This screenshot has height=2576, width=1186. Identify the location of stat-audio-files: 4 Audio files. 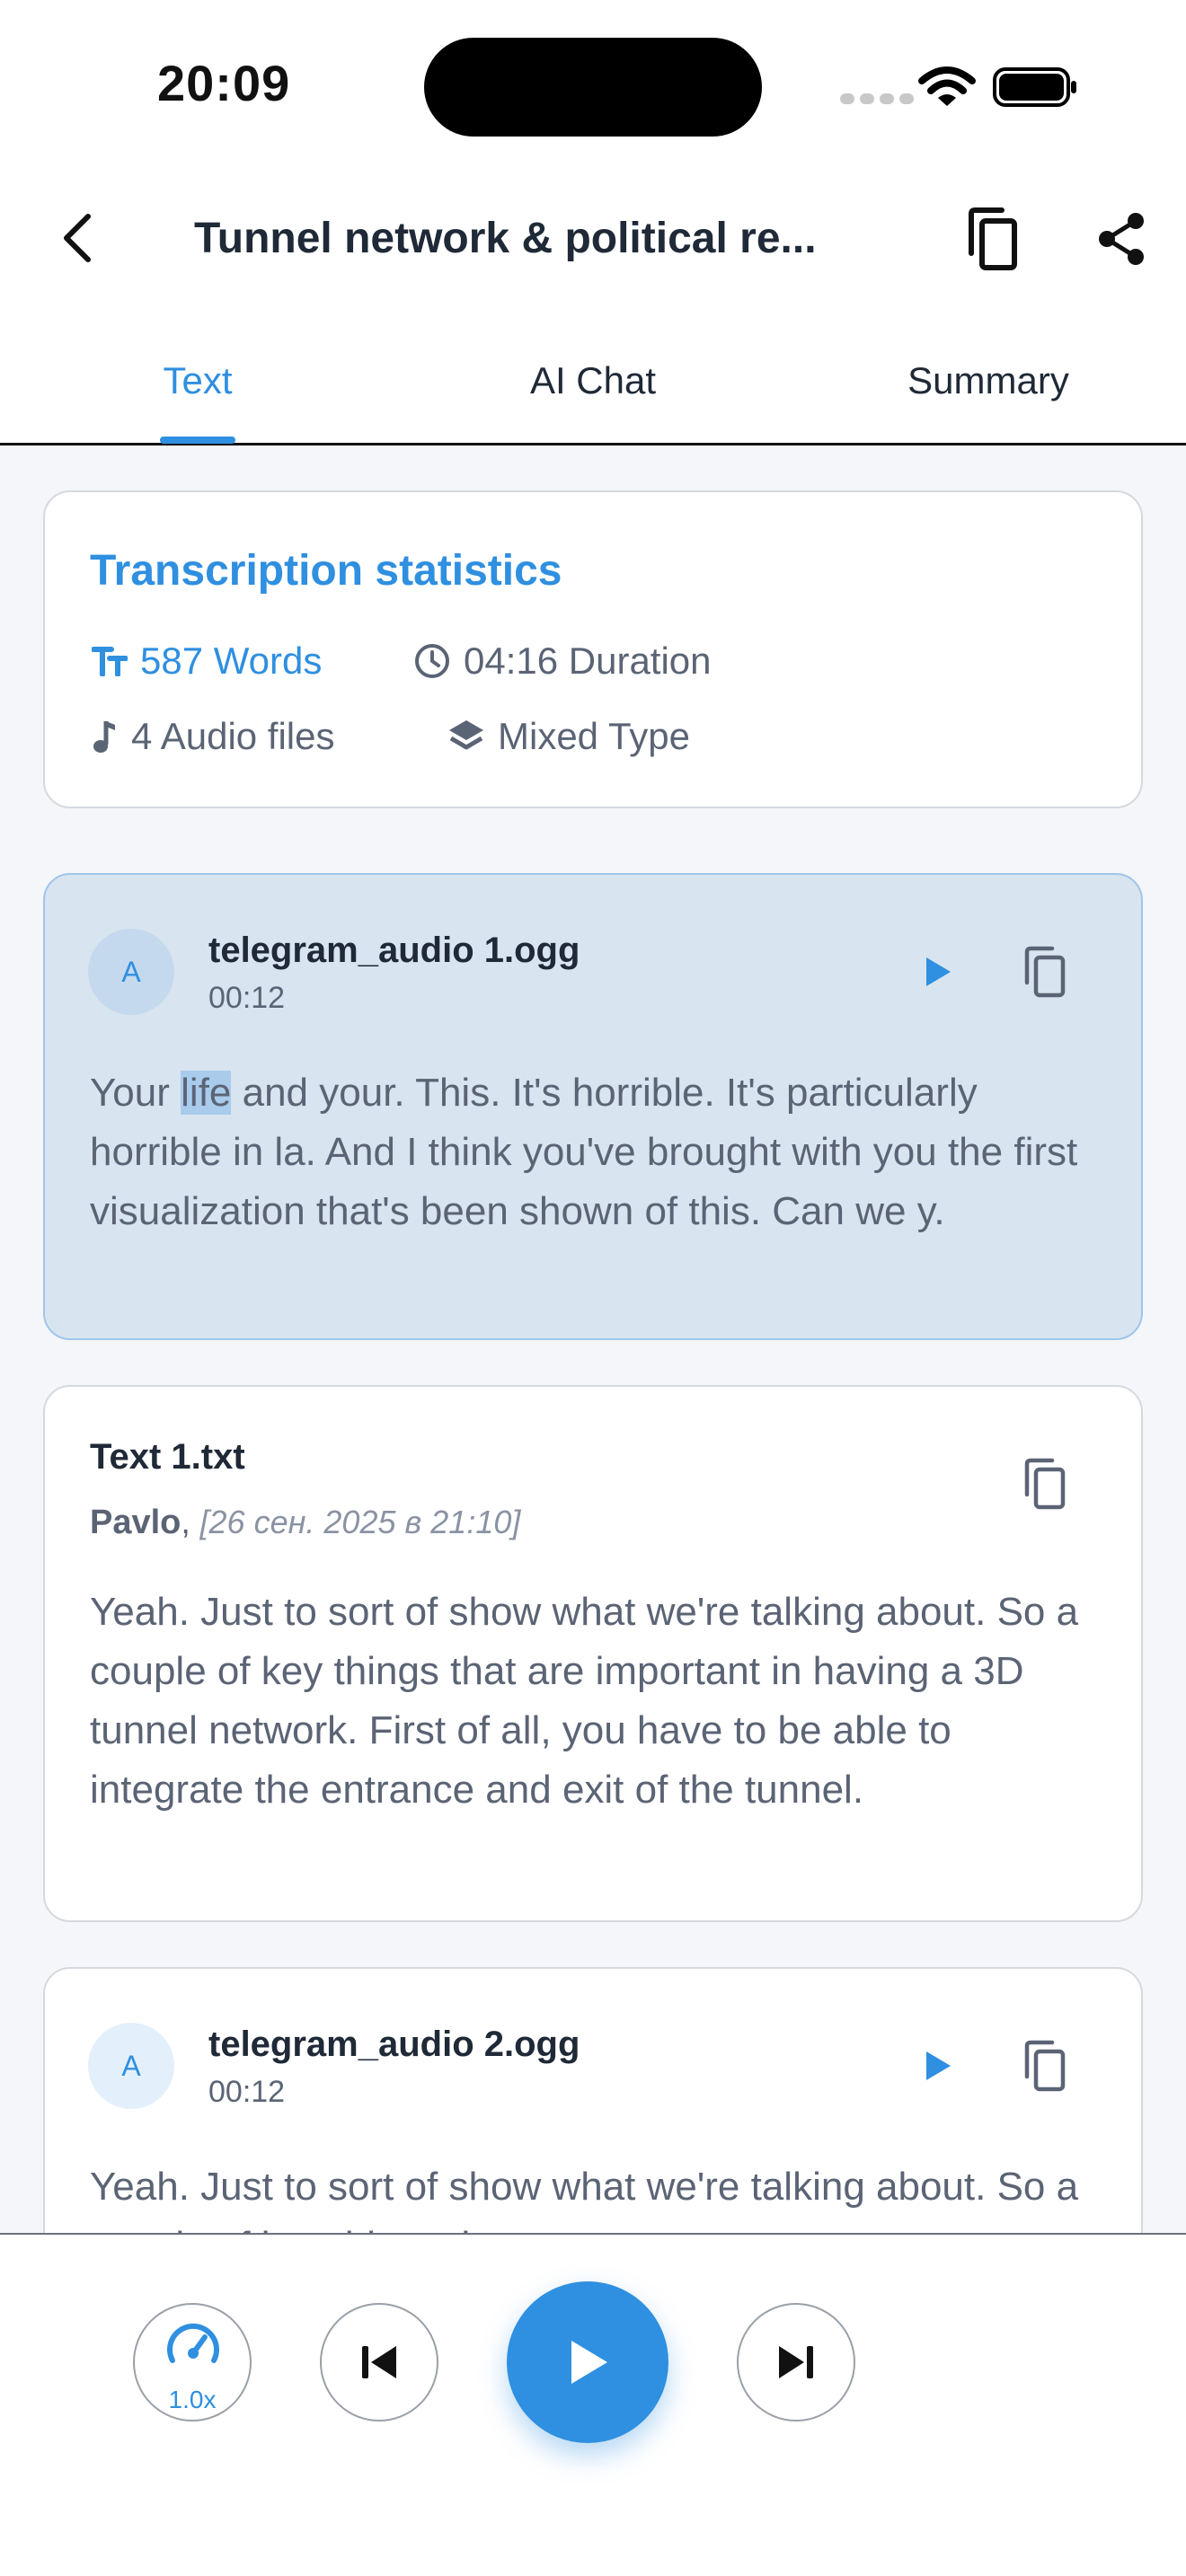
(213, 736).